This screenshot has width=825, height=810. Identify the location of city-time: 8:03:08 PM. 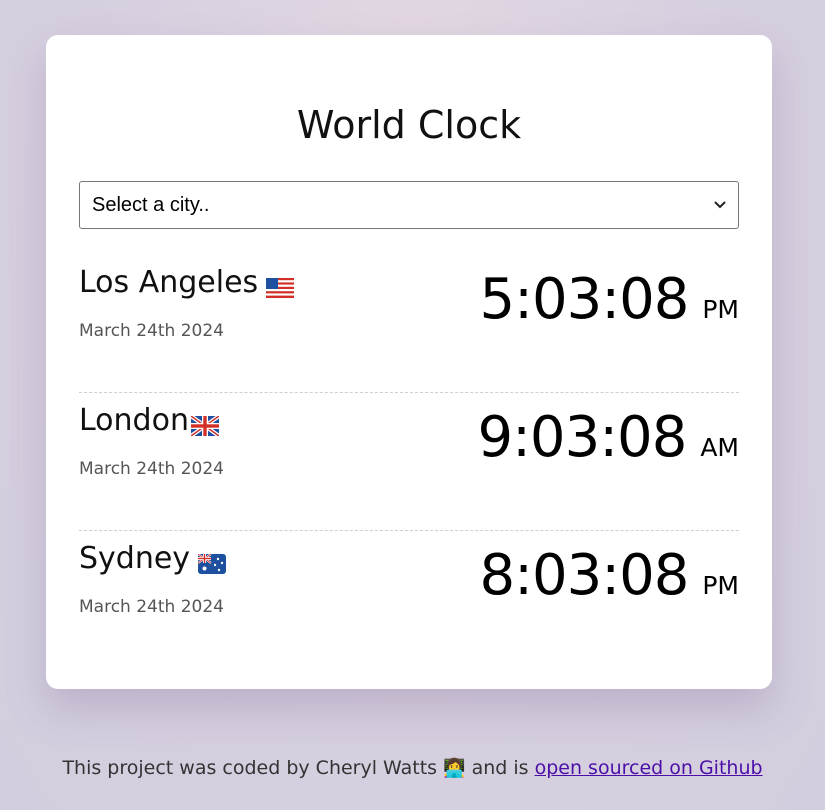
(609, 575).